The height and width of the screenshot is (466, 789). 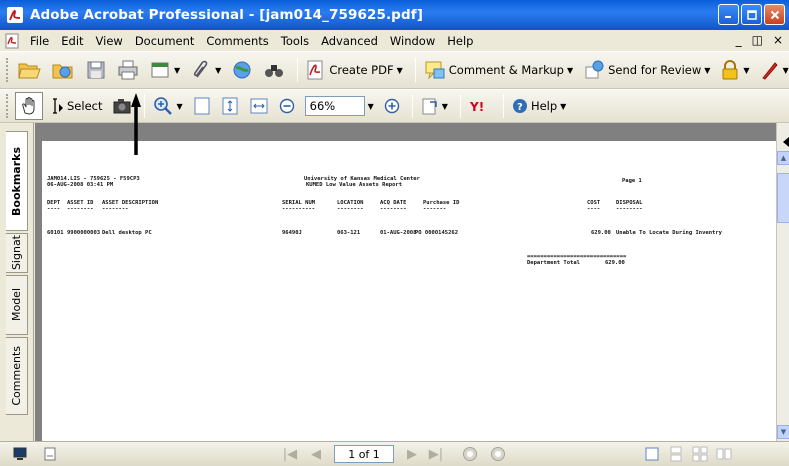 I want to click on continuous-facing-button, so click(x=724, y=454).